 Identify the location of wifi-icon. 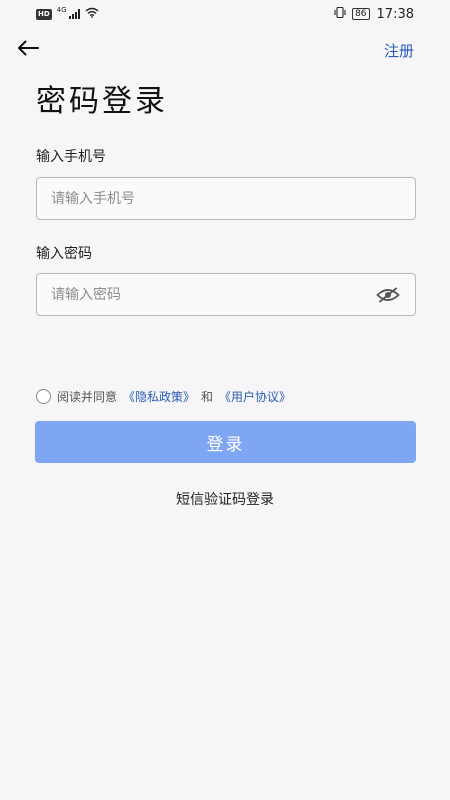
(92, 14).